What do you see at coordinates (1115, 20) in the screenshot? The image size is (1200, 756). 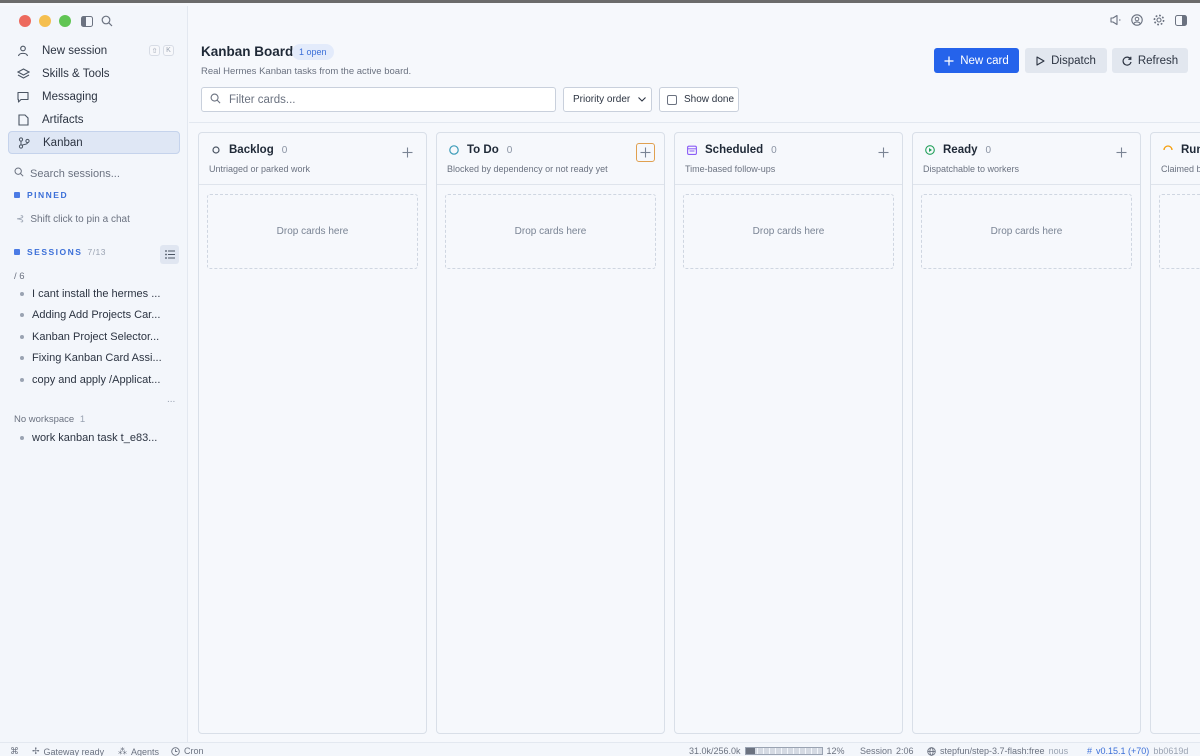 I see `broadcast-icon` at bounding box center [1115, 20].